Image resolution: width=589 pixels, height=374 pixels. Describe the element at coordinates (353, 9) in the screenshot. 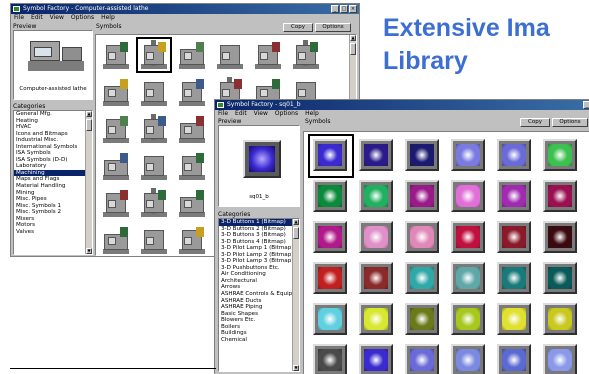

I see `close-button: ×` at that location.